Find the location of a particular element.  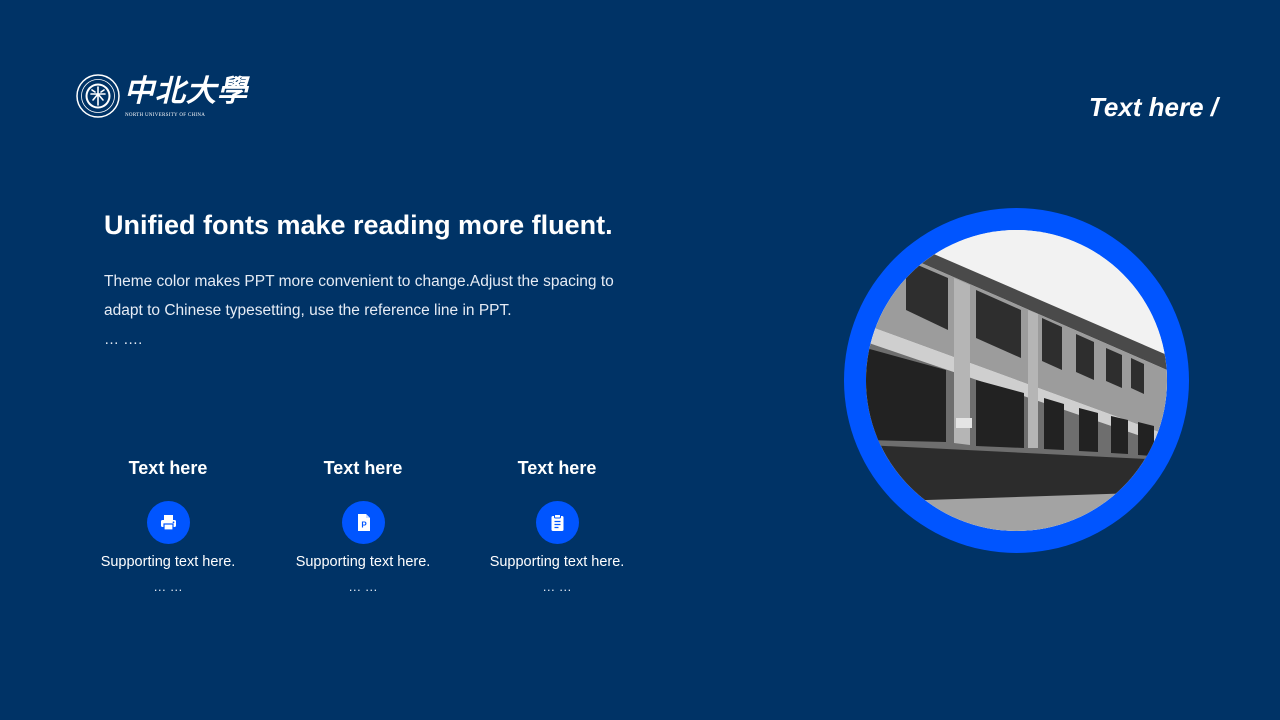

building-illustration is located at coordinates (1016, 380).